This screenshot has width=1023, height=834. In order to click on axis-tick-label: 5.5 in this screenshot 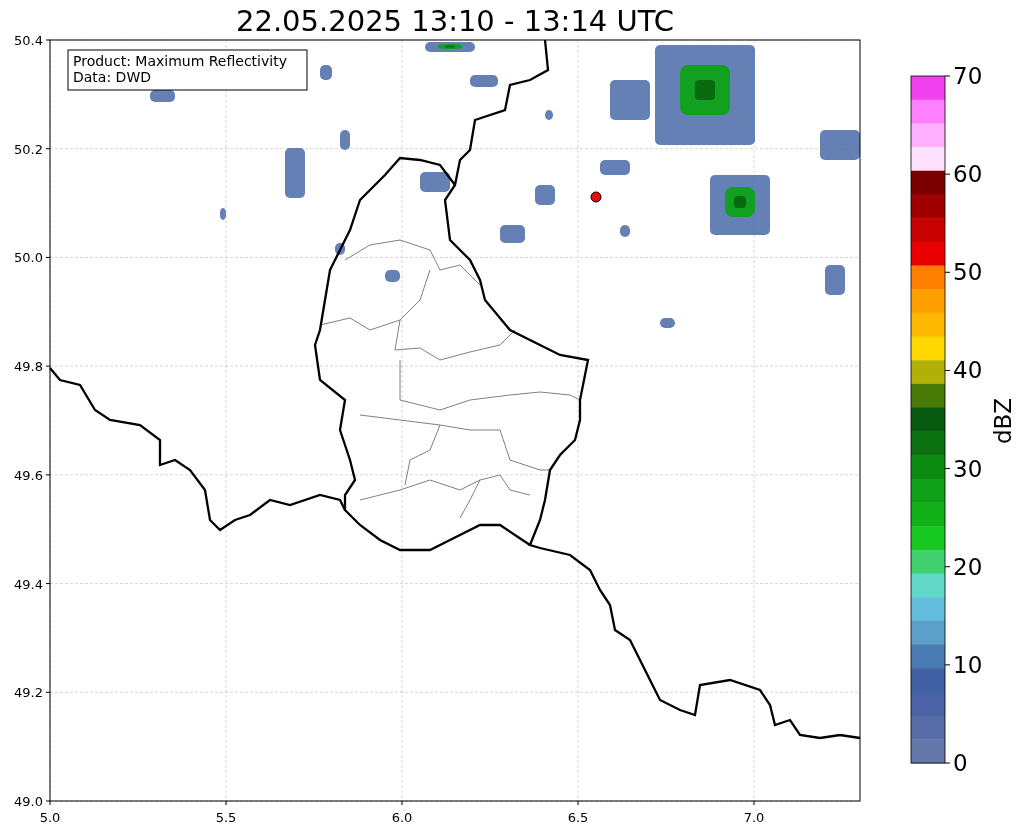, I will do `click(226, 817)`.